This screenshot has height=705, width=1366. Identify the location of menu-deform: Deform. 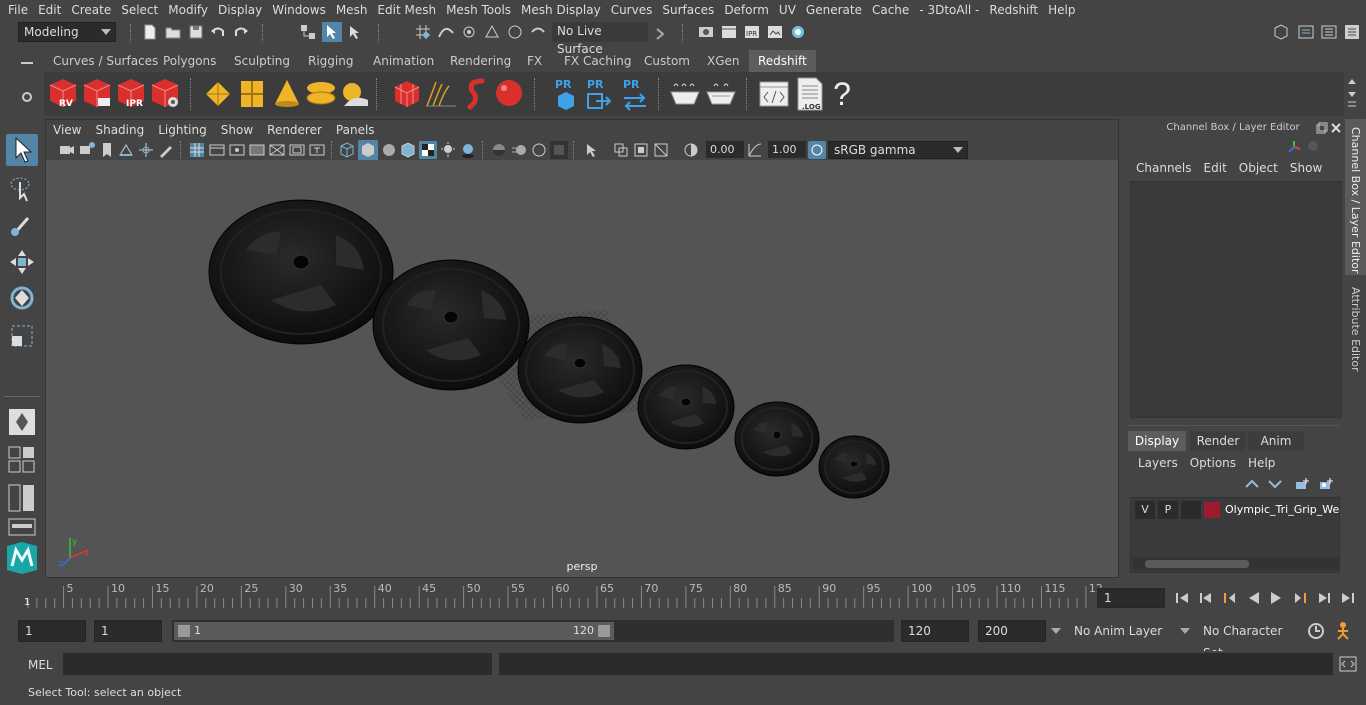
(746, 10).